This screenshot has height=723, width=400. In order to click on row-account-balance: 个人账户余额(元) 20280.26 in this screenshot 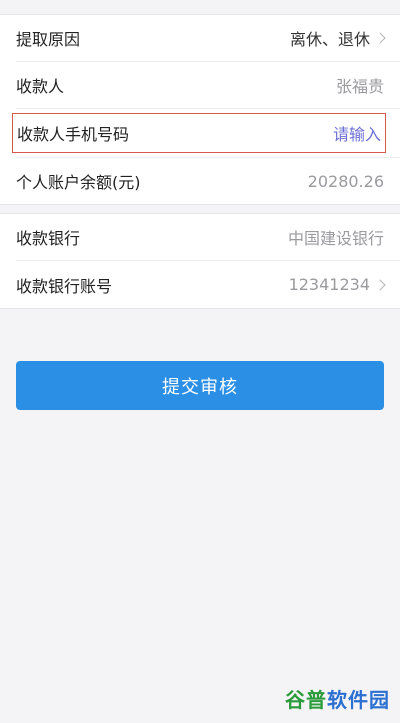, I will do `click(208, 180)`.